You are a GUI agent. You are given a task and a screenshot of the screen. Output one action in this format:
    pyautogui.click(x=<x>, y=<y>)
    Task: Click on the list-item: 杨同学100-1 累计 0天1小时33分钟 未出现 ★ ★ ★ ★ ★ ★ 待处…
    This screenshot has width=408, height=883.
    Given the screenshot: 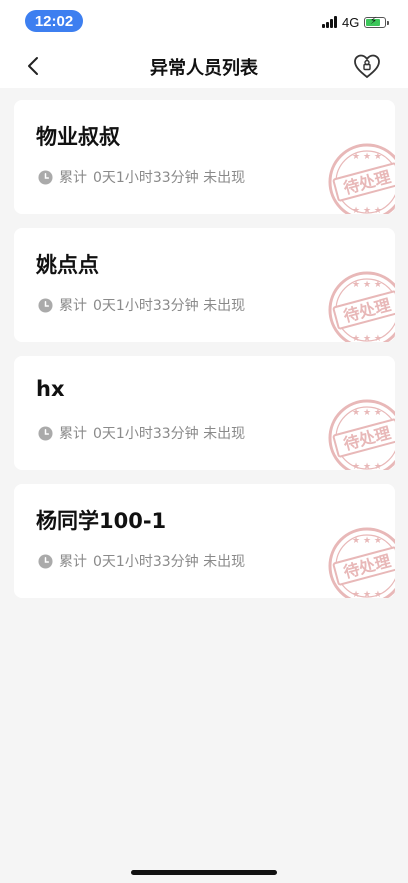 What is the action you would take?
    pyautogui.click(x=204, y=541)
    